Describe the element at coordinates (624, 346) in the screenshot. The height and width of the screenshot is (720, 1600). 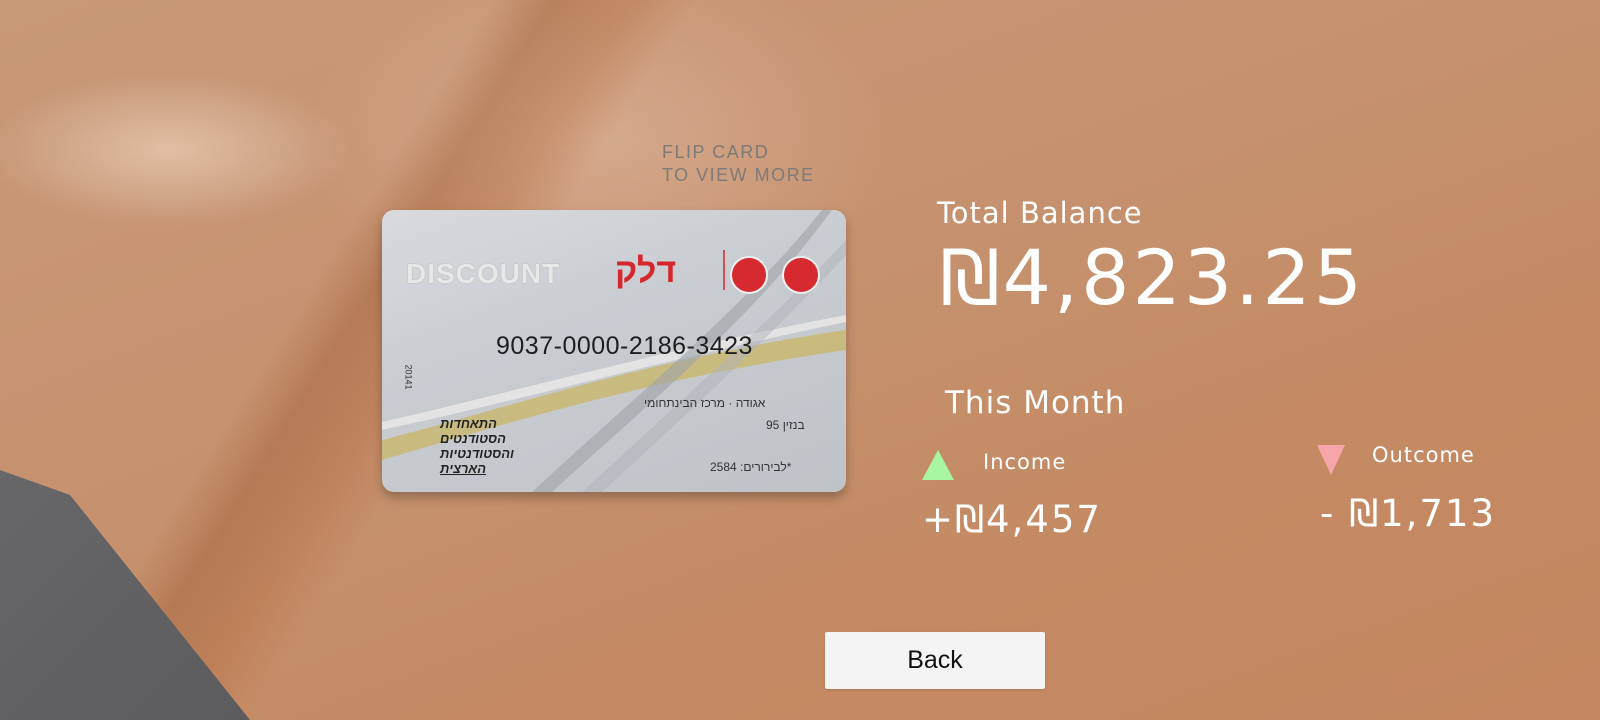
I see `card-number: 9037-0000-2186-3423` at that location.